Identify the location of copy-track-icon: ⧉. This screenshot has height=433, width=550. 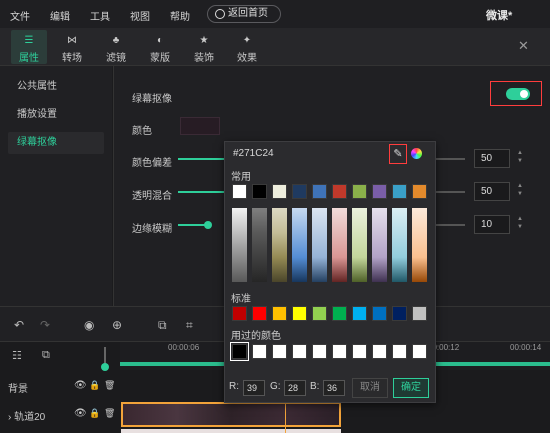
(46, 355).